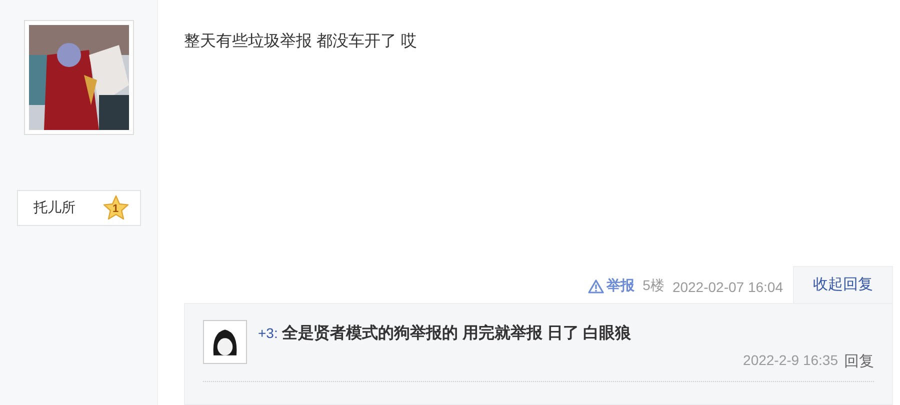 The height and width of the screenshot is (405, 900). What do you see at coordinates (843, 284) in the screenshot?
I see `collapse-replies-tab: 收起回复` at bounding box center [843, 284].